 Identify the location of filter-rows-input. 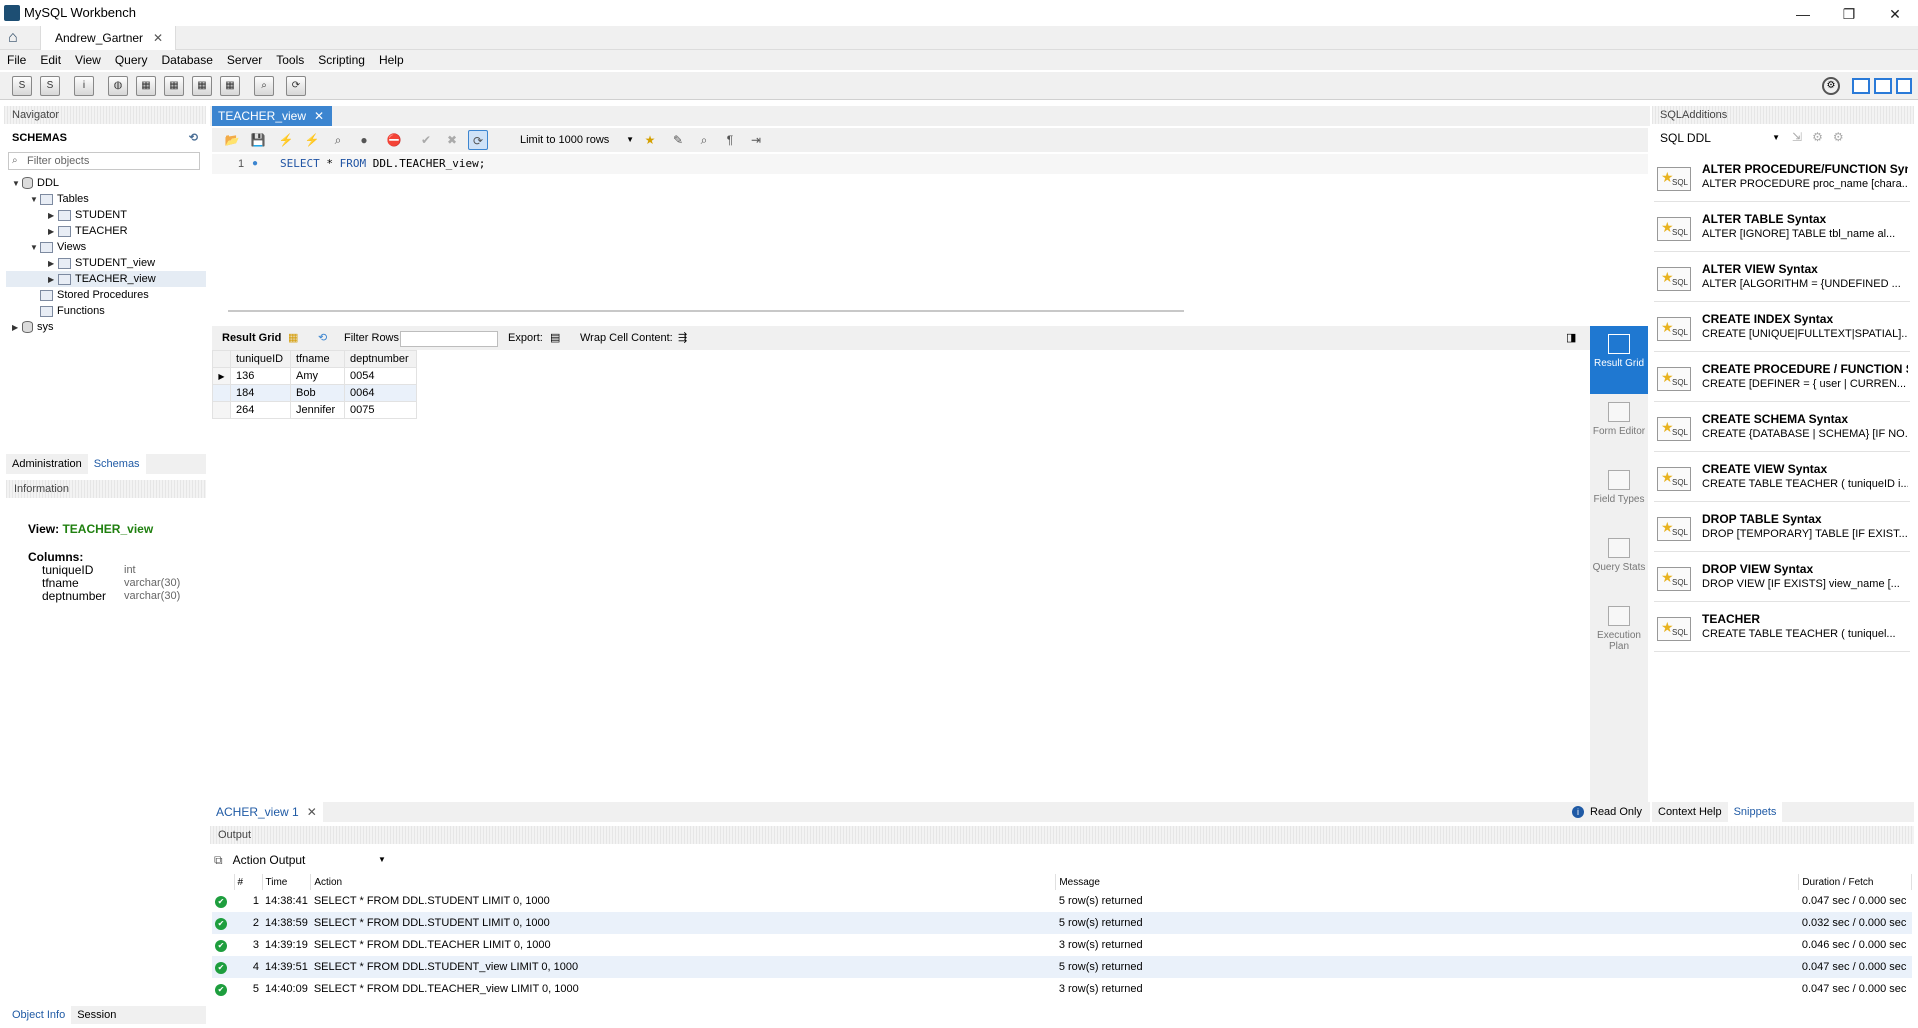
(449, 339).